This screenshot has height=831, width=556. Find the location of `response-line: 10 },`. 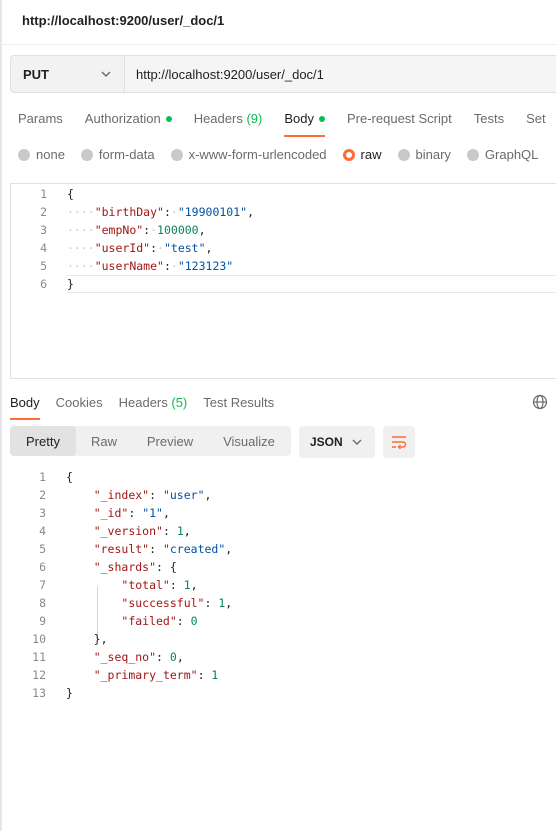

response-line: 10 }, is located at coordinates (278, 639).